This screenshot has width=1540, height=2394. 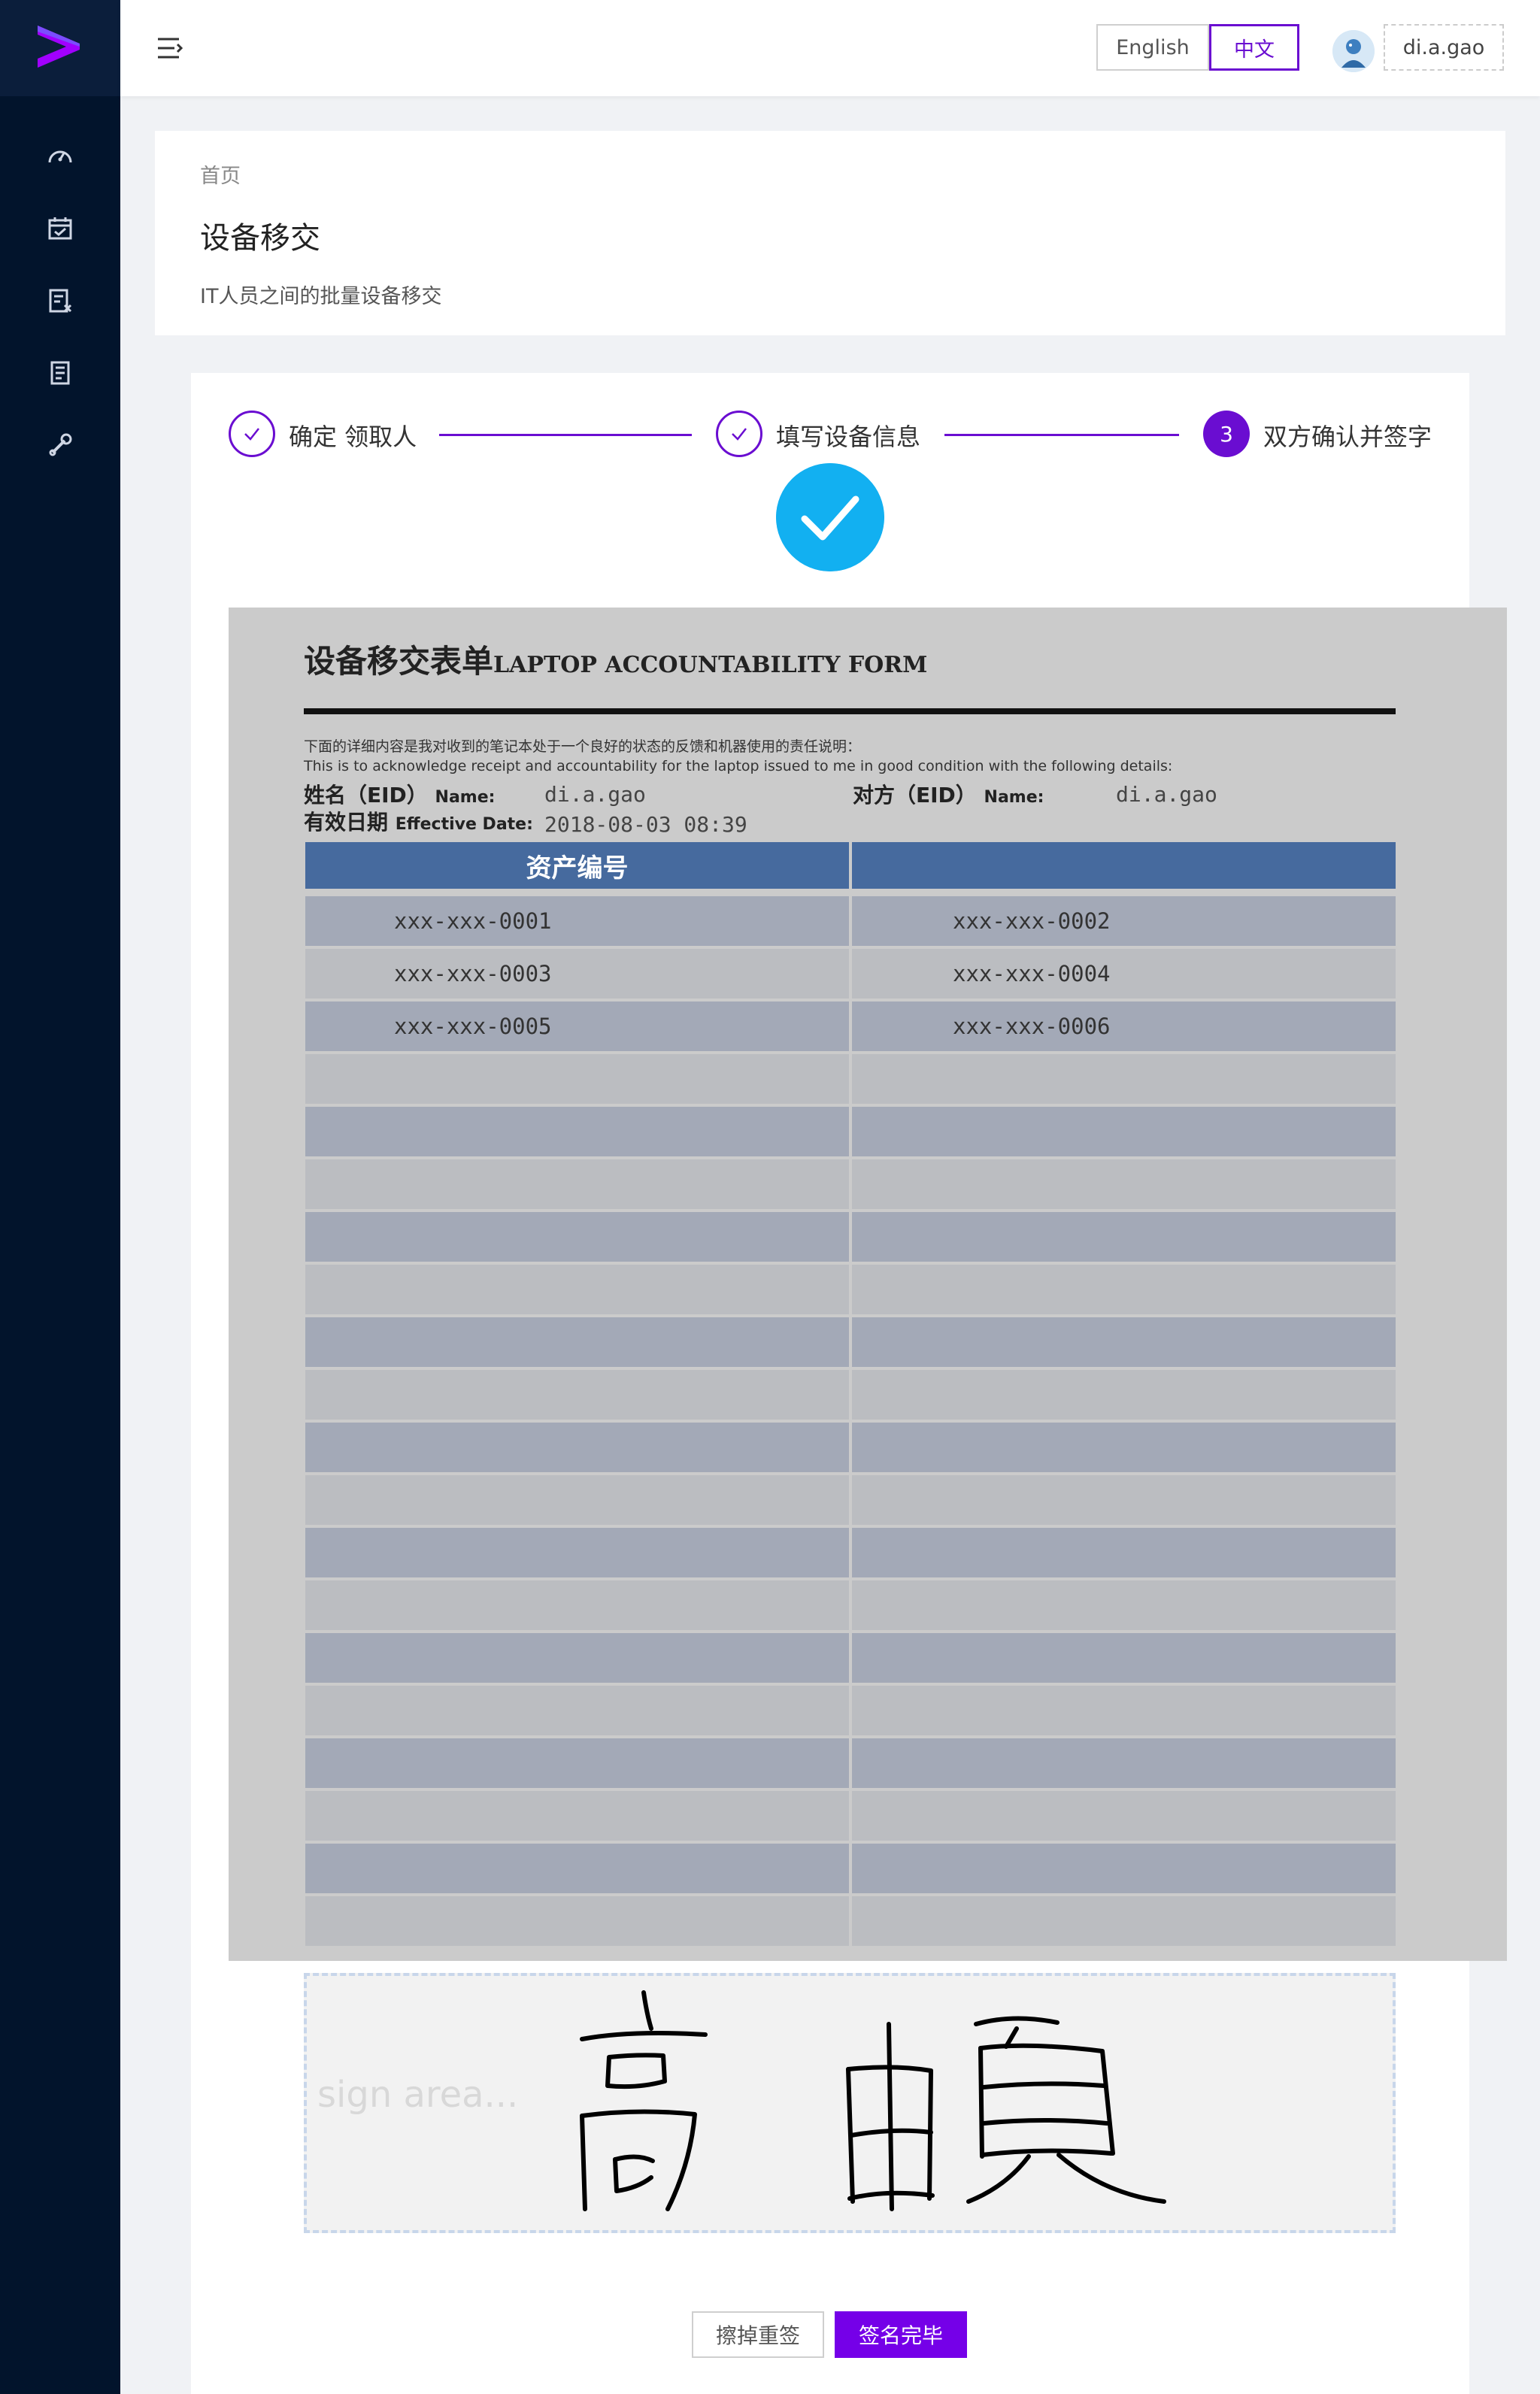 I want to click on logo-area, so click(x=60, y=48).